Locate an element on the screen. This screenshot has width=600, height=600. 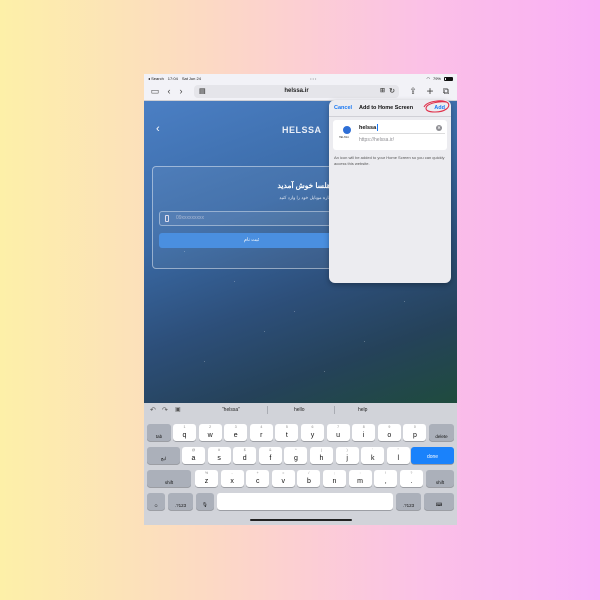
key-l: " l is located at coordinates (398, 455).